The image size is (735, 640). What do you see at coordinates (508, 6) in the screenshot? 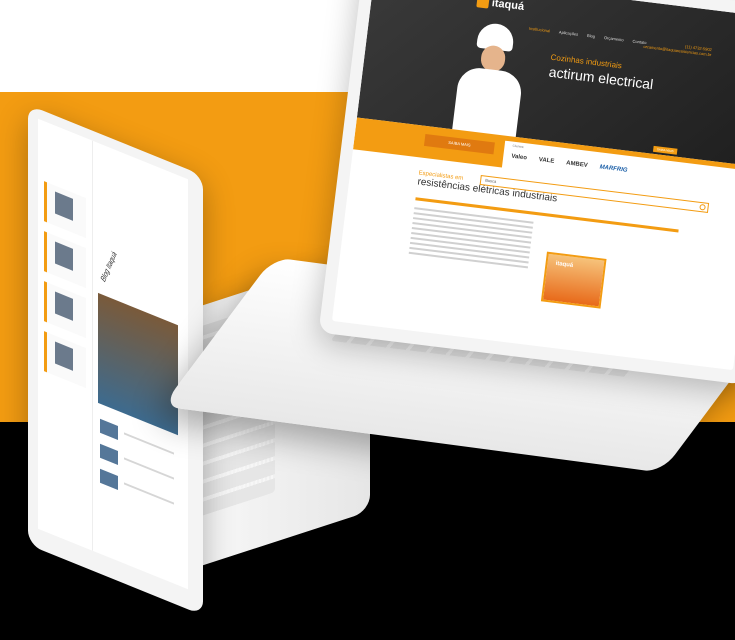
I see `logo-text: itaquá` at bounding box center [508, 6].